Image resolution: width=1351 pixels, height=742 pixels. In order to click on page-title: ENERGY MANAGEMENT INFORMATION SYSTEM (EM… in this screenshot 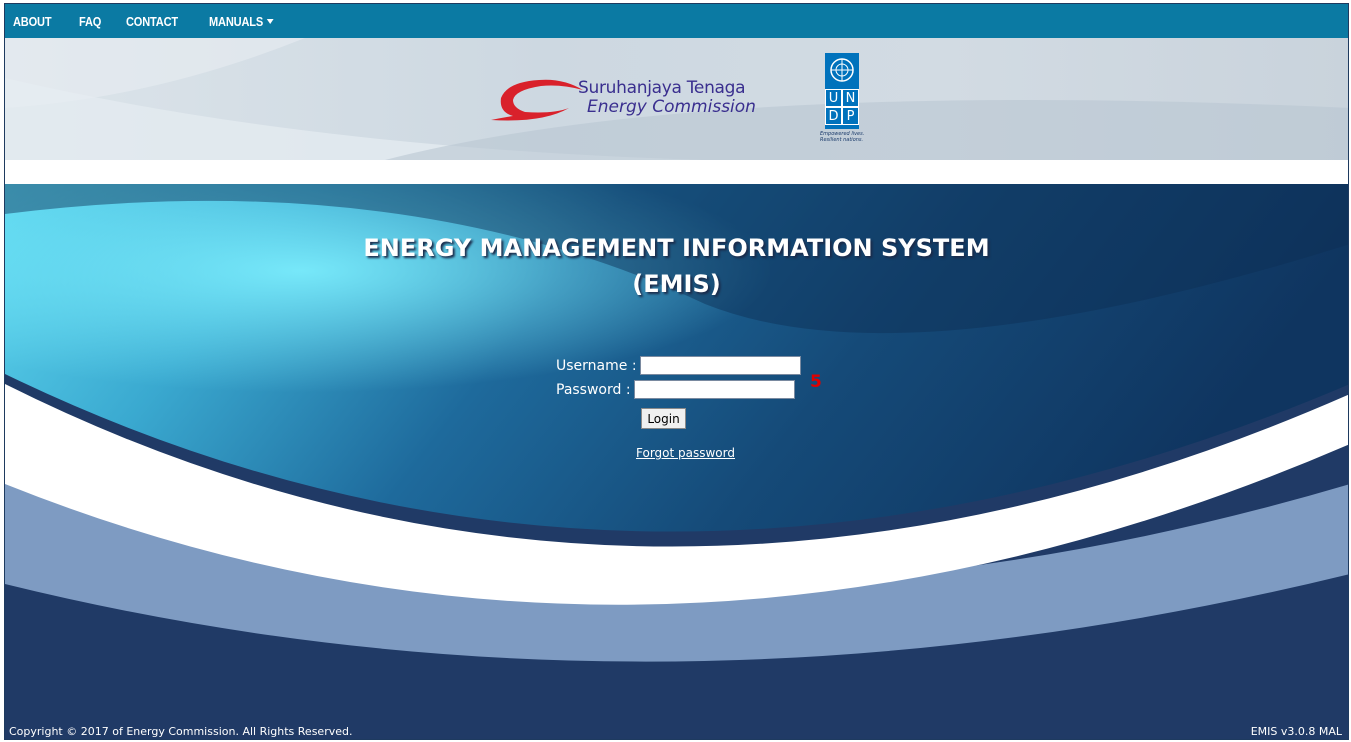, I will do `click(676, 266)`.